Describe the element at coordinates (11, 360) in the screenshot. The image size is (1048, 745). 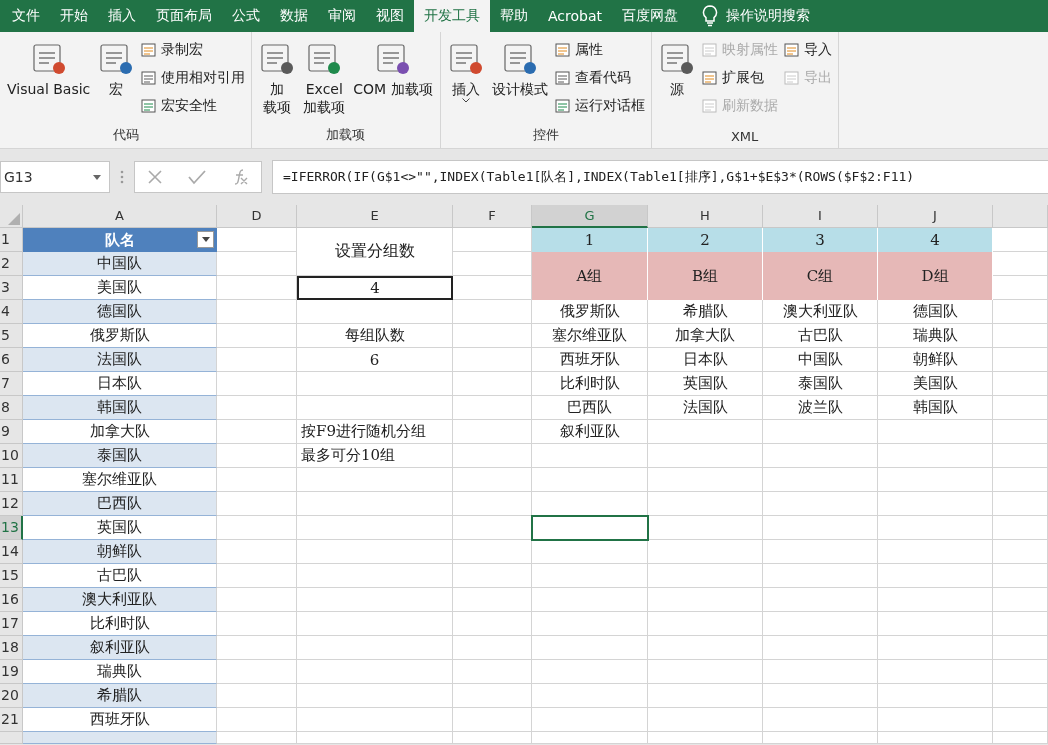
I see `row-header: 6` at that location.